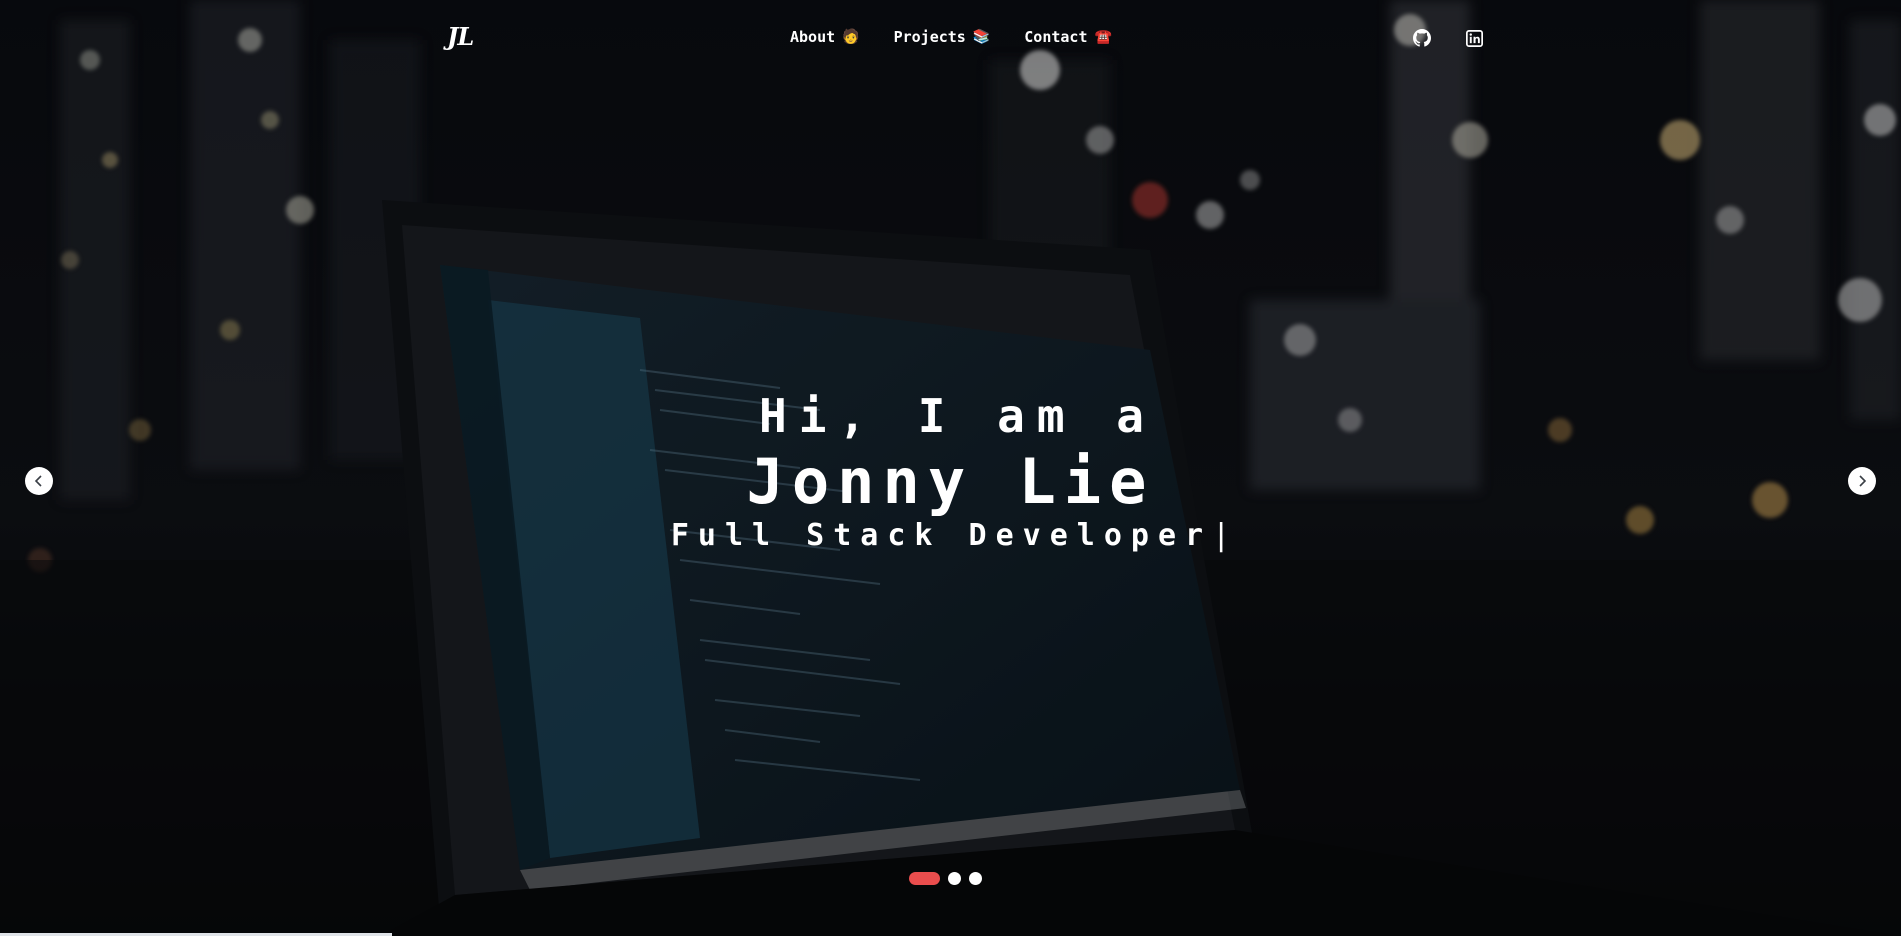 This screenshot has width=1901, height=936. I want to click on carousel-indicators, so click(945, 878).